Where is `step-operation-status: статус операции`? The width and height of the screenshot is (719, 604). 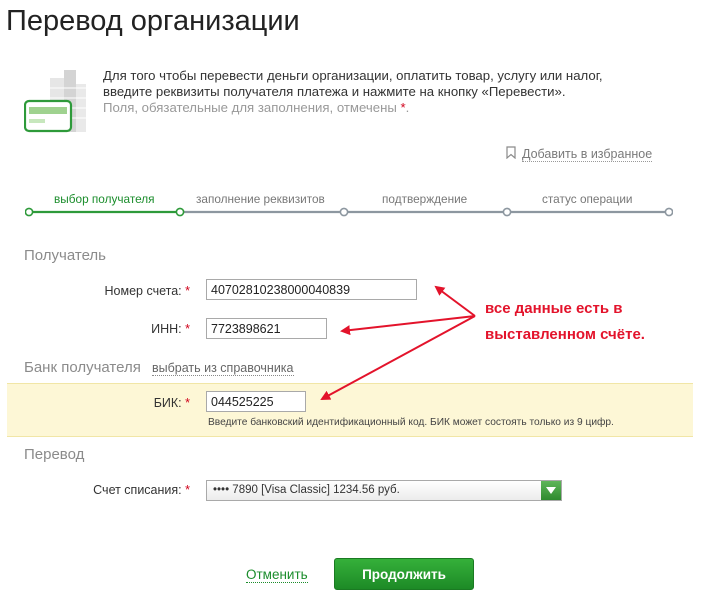
step-operation-status: статус операции is located at coordinates (587, 199).